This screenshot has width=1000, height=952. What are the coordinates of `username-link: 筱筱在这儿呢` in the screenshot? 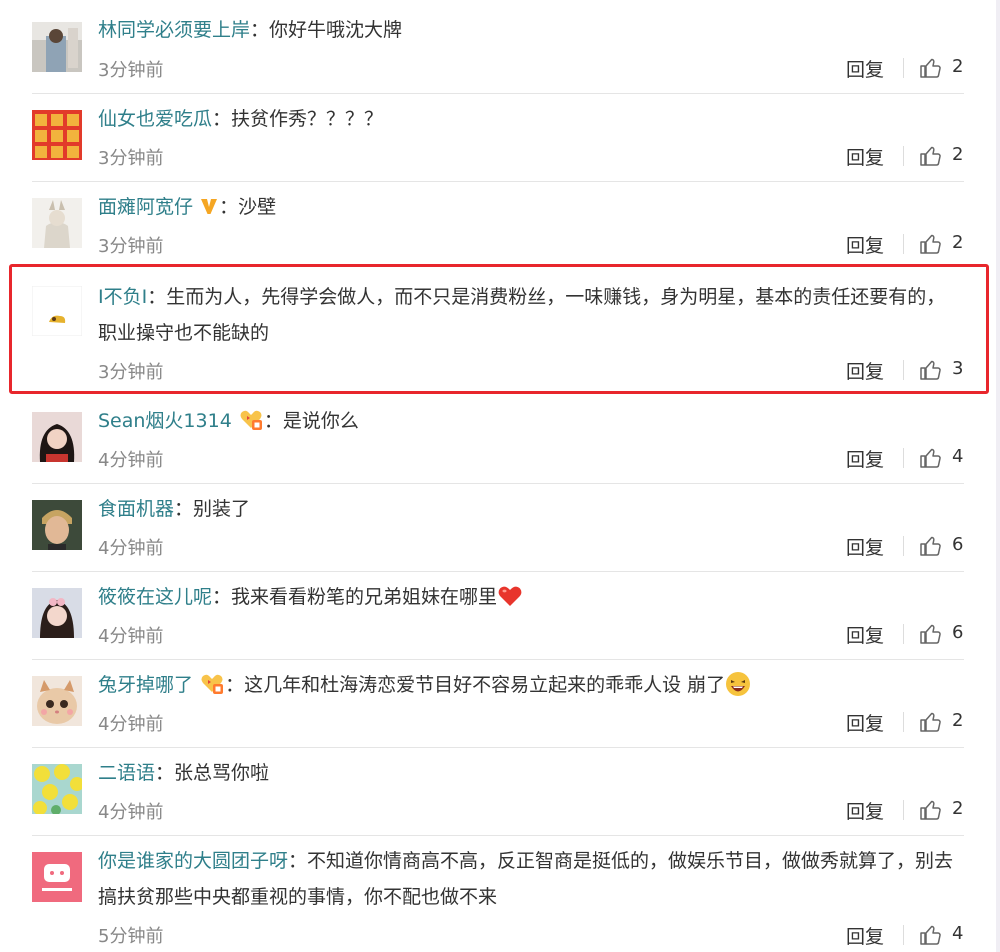 It's located at (155, 597).